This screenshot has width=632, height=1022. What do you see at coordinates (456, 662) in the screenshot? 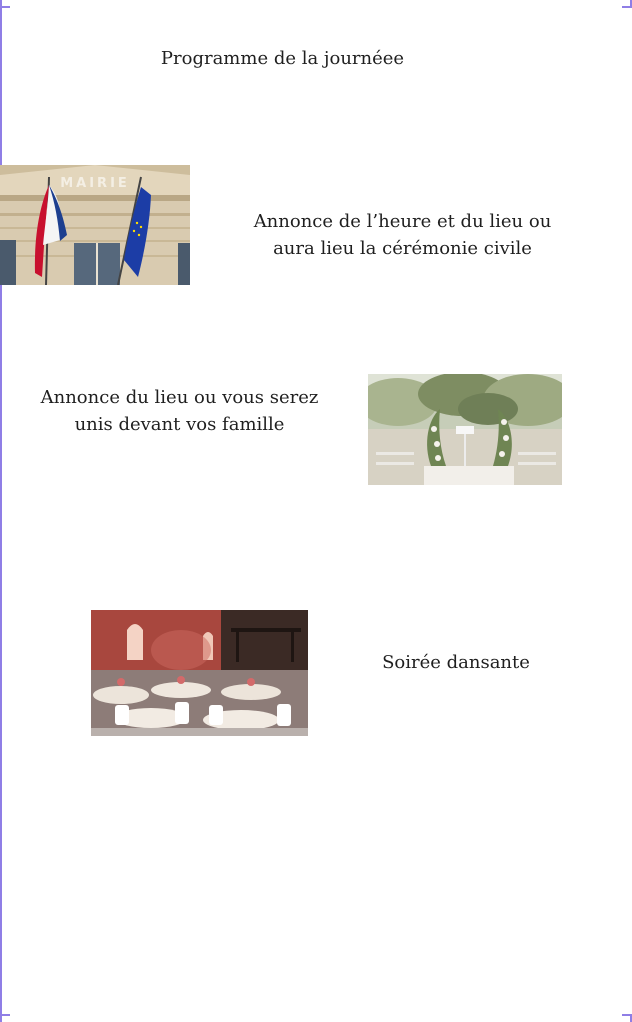
I see `dance-party-text: Soirée dansante` at bounding box center [456, 662].